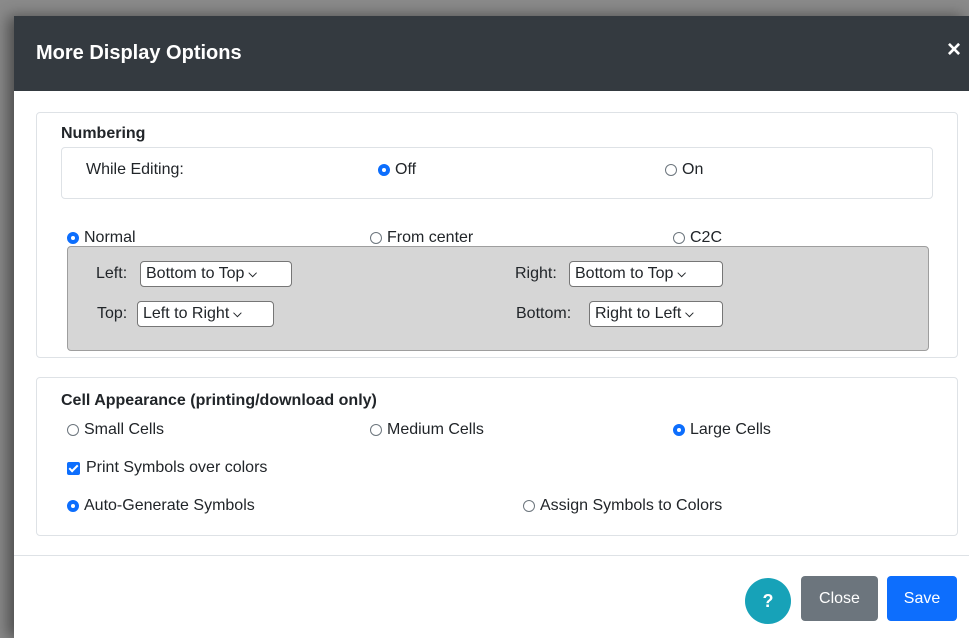 Image resolution: width=969 pixels, height=638 pixels. What do you see at coordinates (139, 53) in the screenshot?
I see `dialog-title: More Display Options` at bounding box center [139, 53].